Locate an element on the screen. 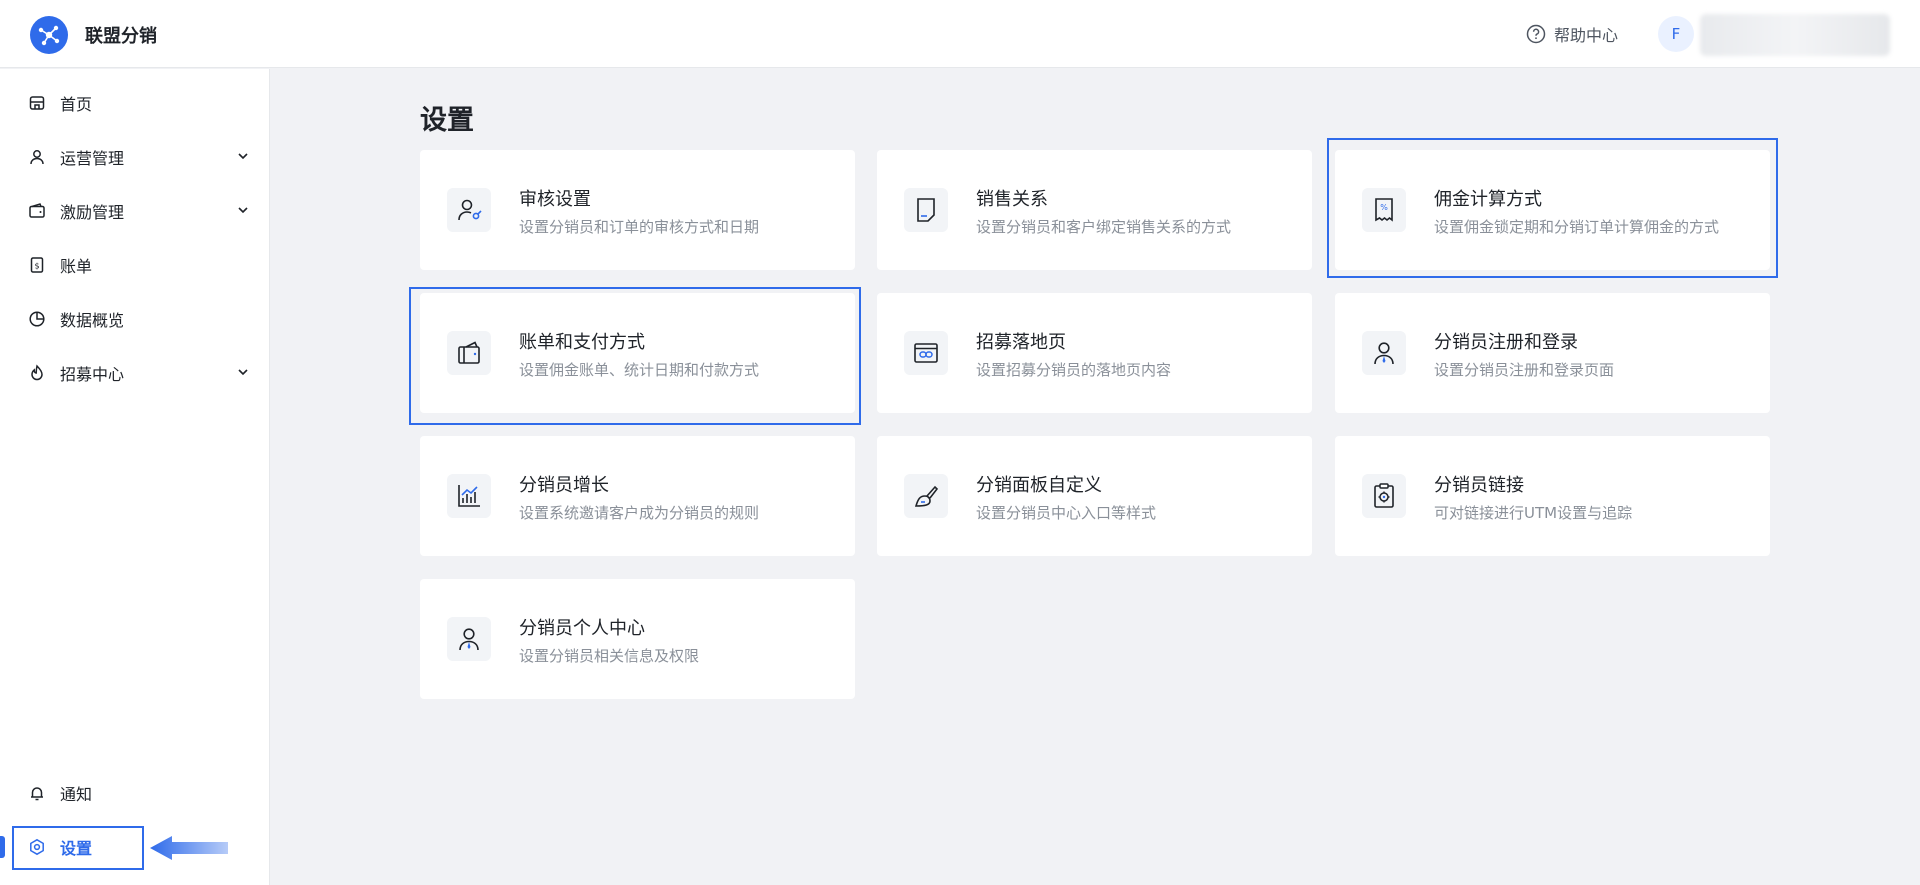  brand-name: 联盟分销 is located at coordinates (121, 36).